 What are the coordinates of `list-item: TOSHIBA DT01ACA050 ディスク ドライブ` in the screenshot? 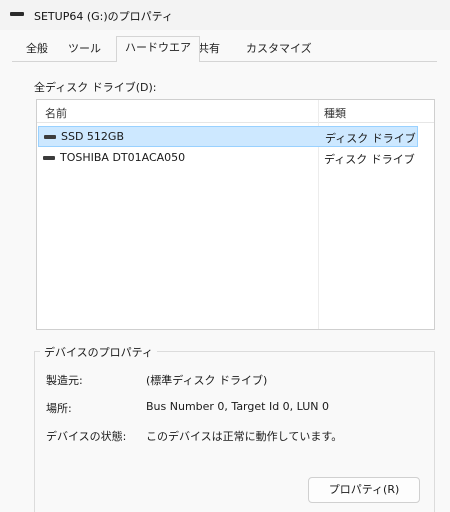 It's located at (227, 157).